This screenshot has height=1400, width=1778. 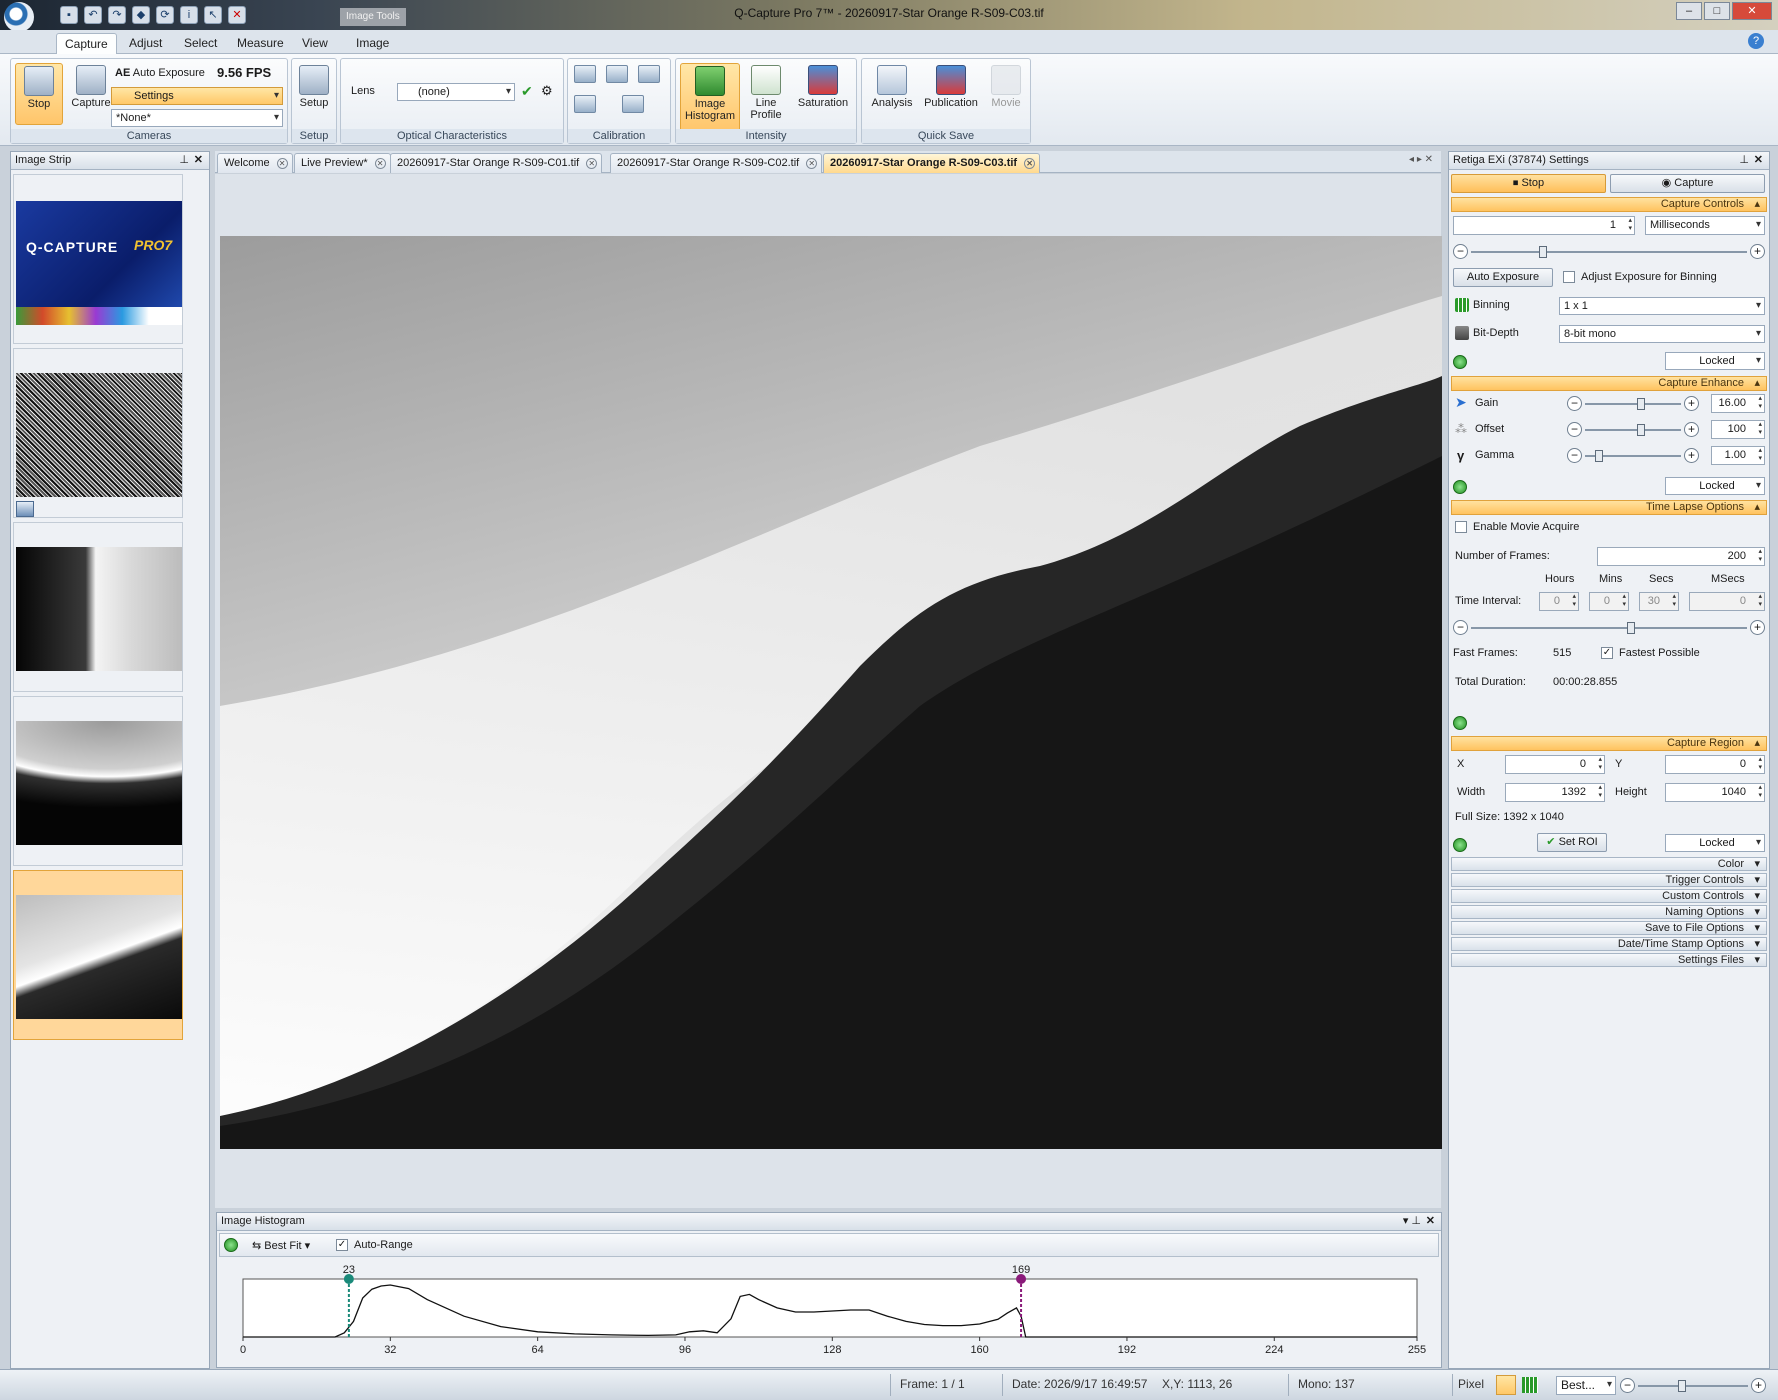 What do you see at coordinates (1555, 792) in the screenshot?
I see `roi-width-input: 1392` at bounding box center [1555, 792].